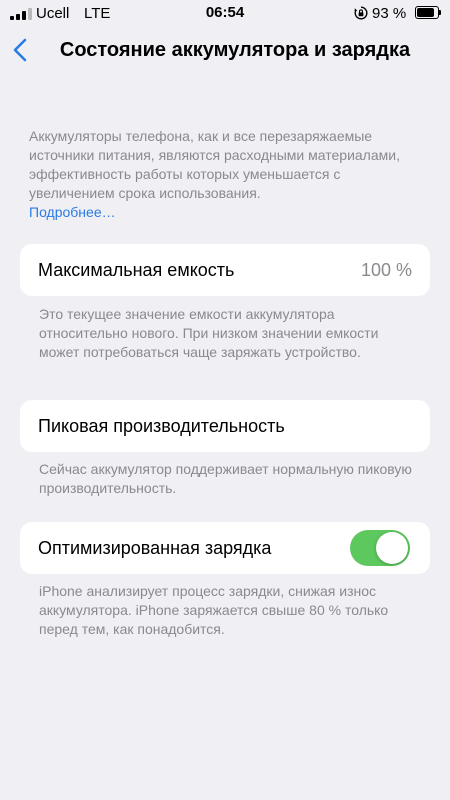  I want to click on battery-level-fill, so click(425, 12).